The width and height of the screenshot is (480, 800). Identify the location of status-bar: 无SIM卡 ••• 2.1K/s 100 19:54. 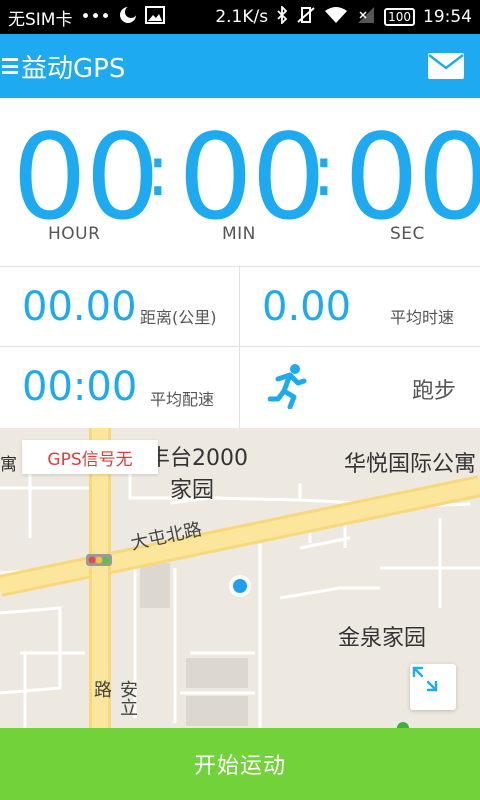
(240, 17).